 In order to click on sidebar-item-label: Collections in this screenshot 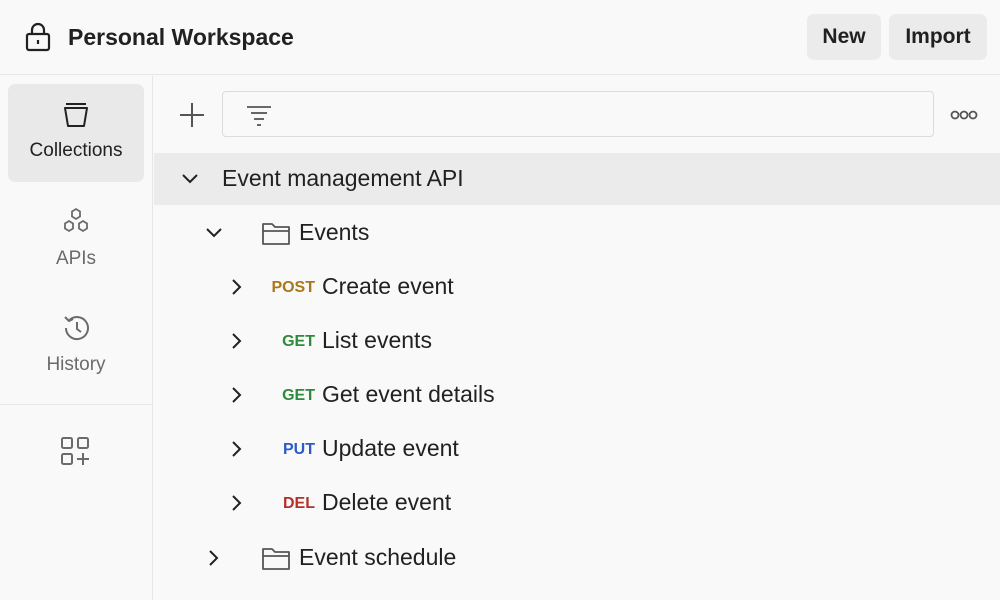, I will do `click(76, 150)`.